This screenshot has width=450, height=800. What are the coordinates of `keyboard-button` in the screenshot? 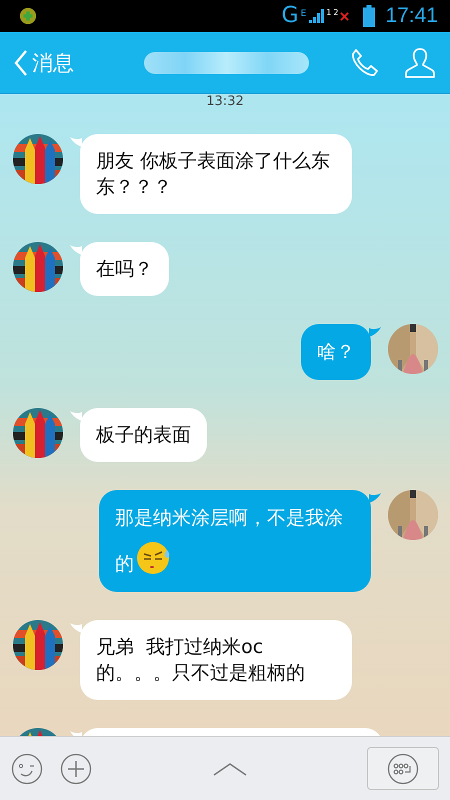 It's located at (403, 768).